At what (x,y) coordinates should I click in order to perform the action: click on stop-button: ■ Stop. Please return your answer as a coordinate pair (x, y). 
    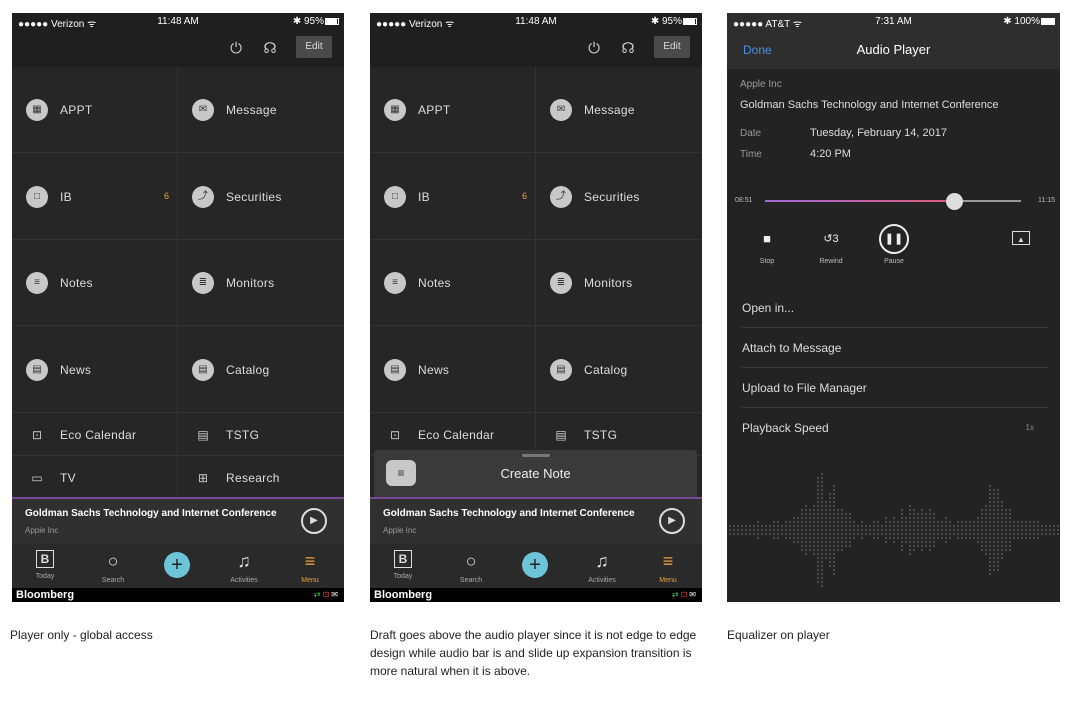
    Looking at the image, I should click on (767, 244).